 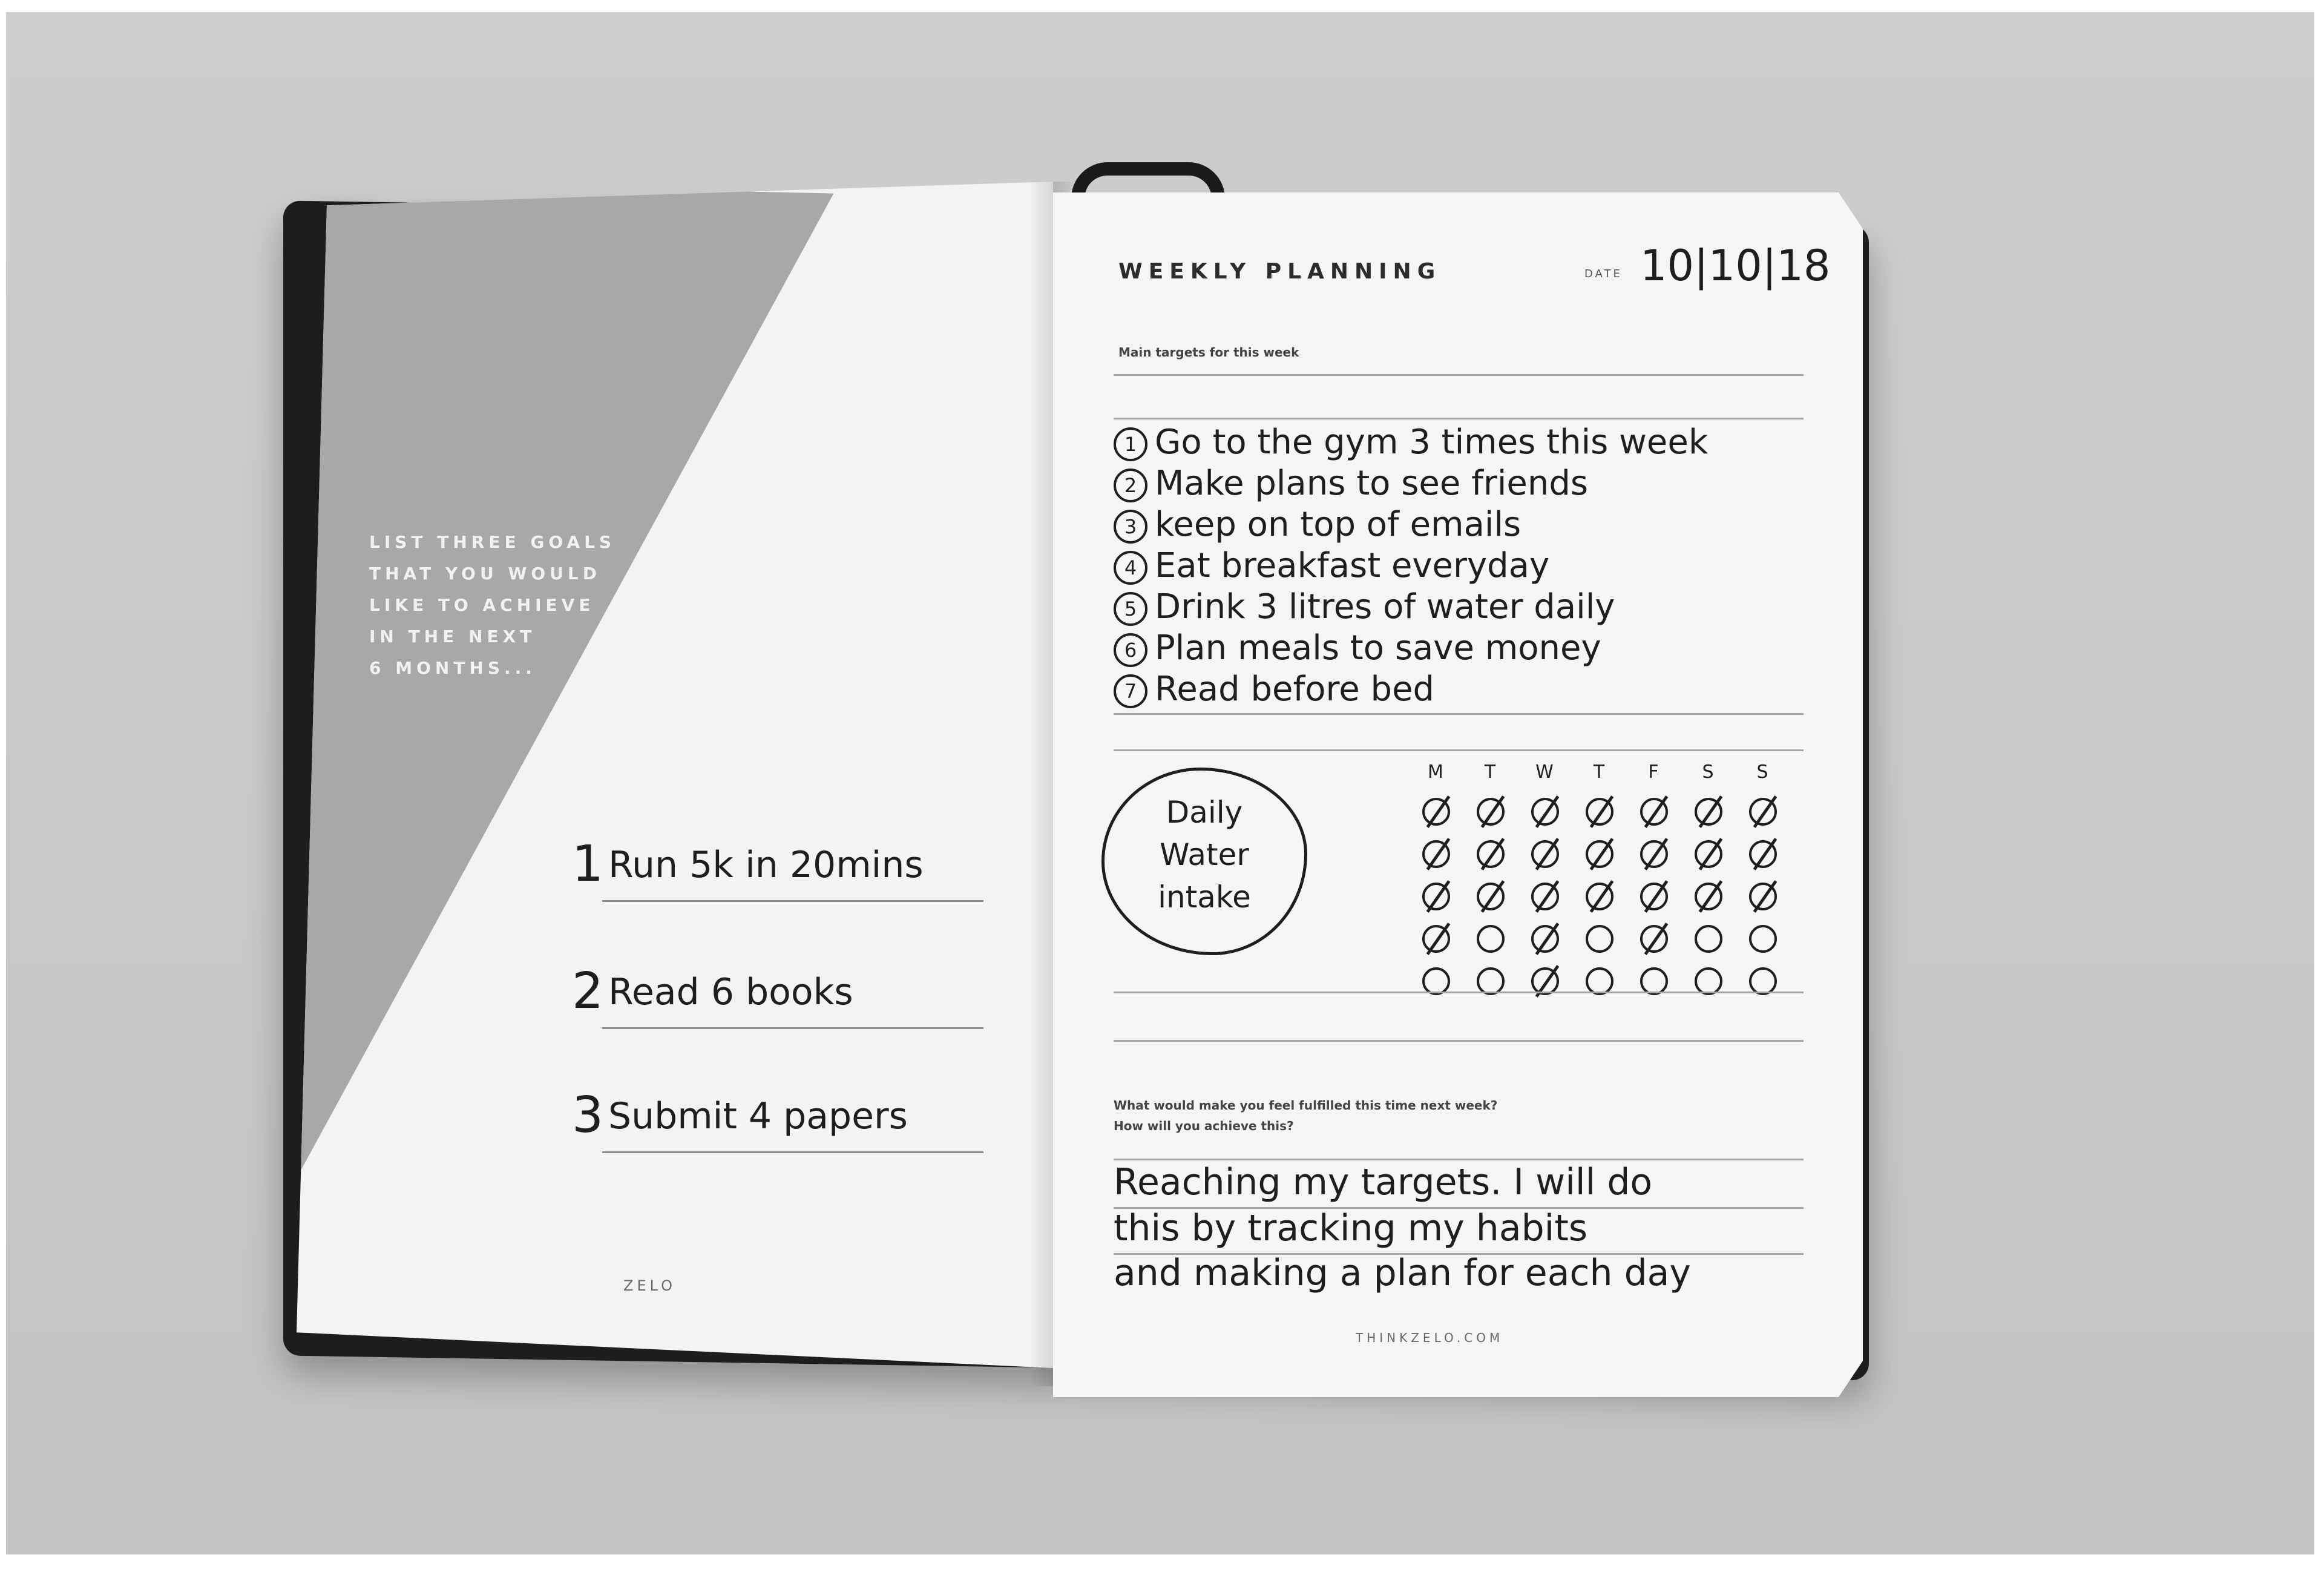 I want to click on day-label: F, so click(x=1653, y=772).